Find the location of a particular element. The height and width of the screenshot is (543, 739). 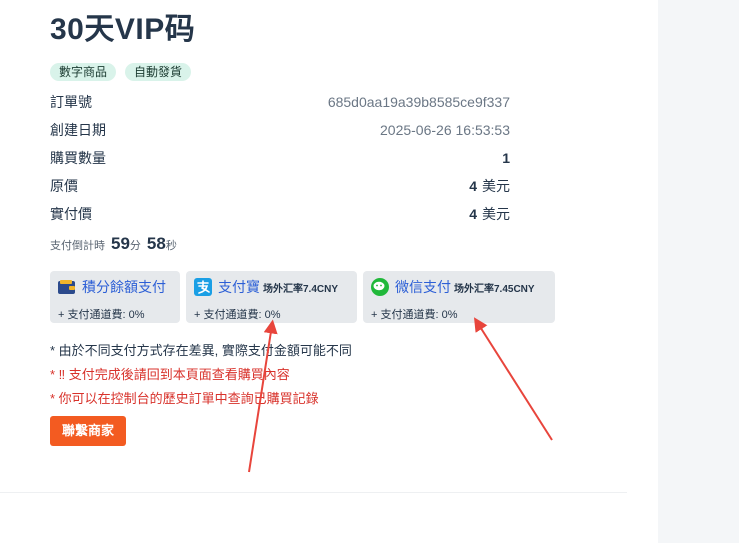

countdown-label: 支付倒計時 is located at coordinates (77, 246).